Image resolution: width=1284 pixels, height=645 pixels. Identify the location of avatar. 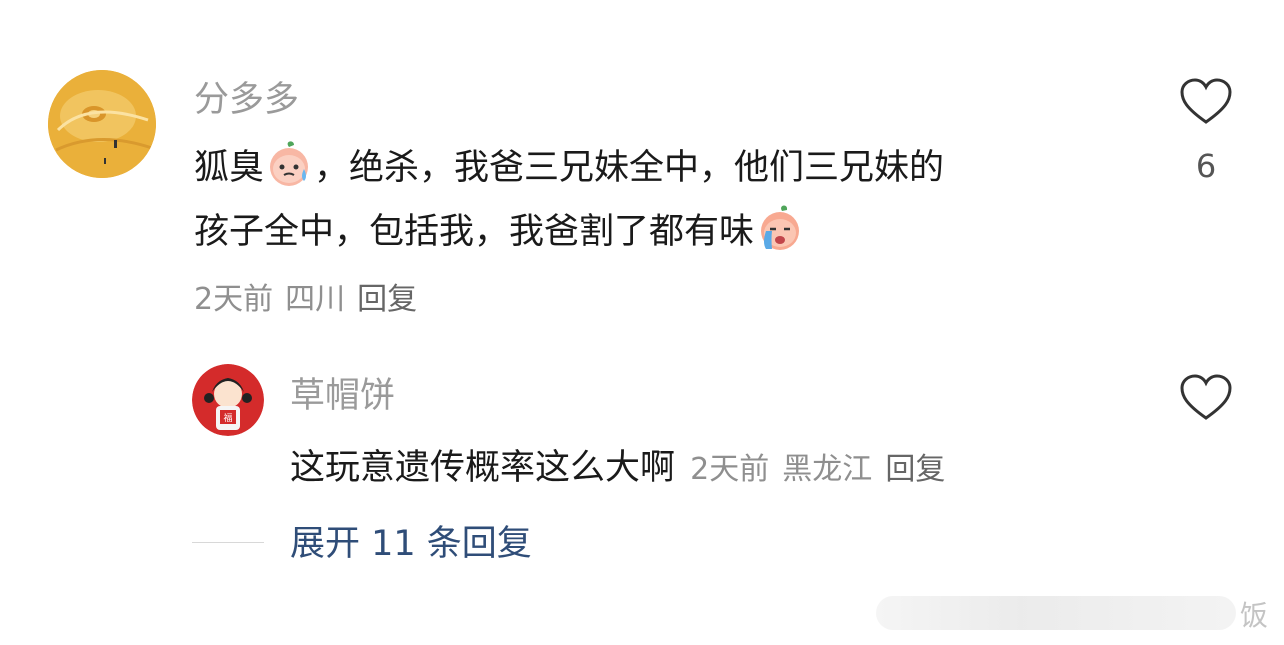
(102, 124).